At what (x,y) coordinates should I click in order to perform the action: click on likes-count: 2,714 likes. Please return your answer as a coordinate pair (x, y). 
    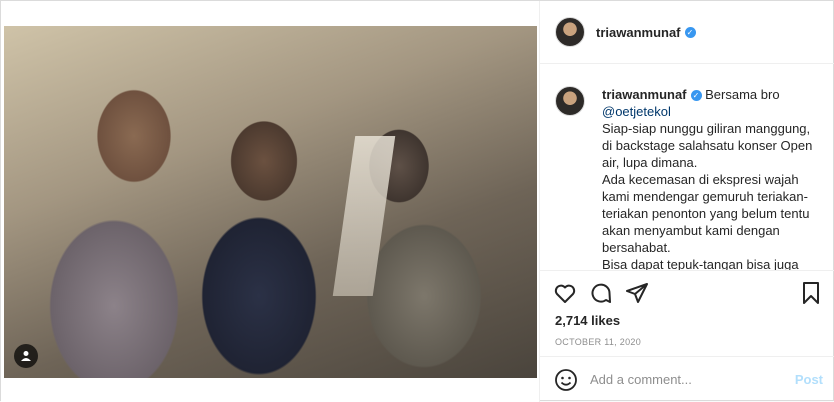
    Looking at the image, I should click on (587, 320).